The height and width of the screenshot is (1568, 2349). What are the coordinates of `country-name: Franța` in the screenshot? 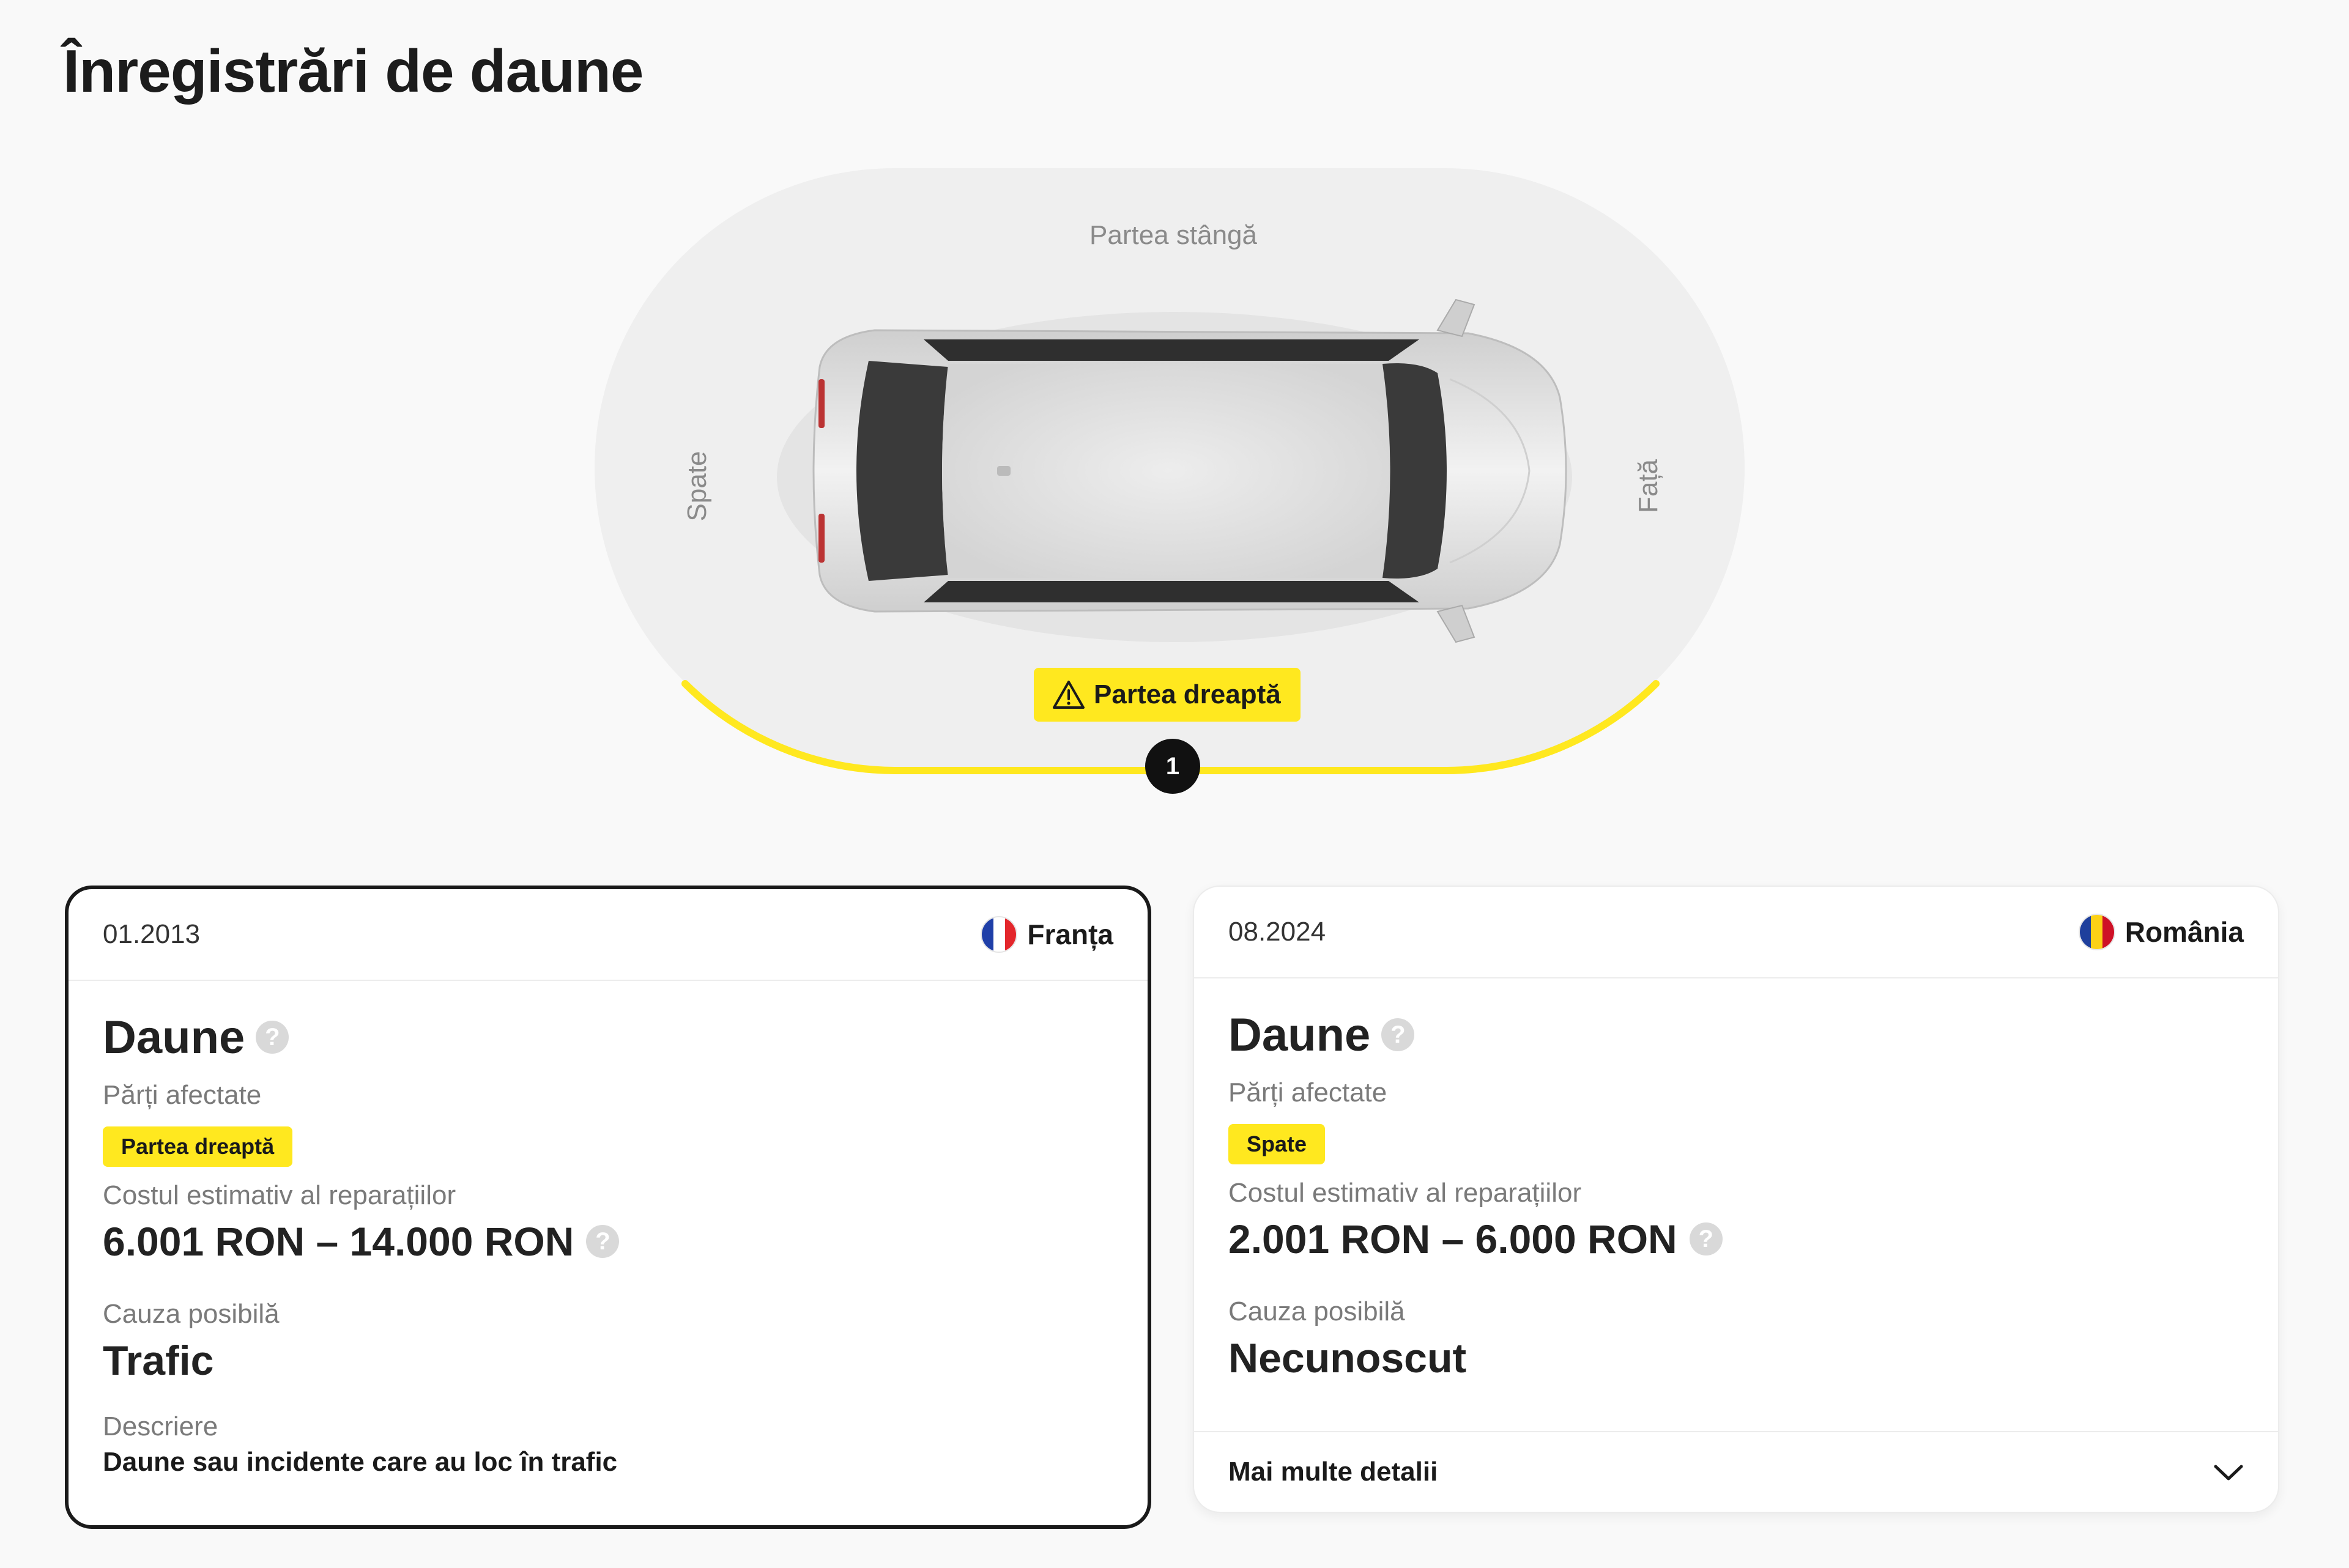 It's located at (1070, 934).